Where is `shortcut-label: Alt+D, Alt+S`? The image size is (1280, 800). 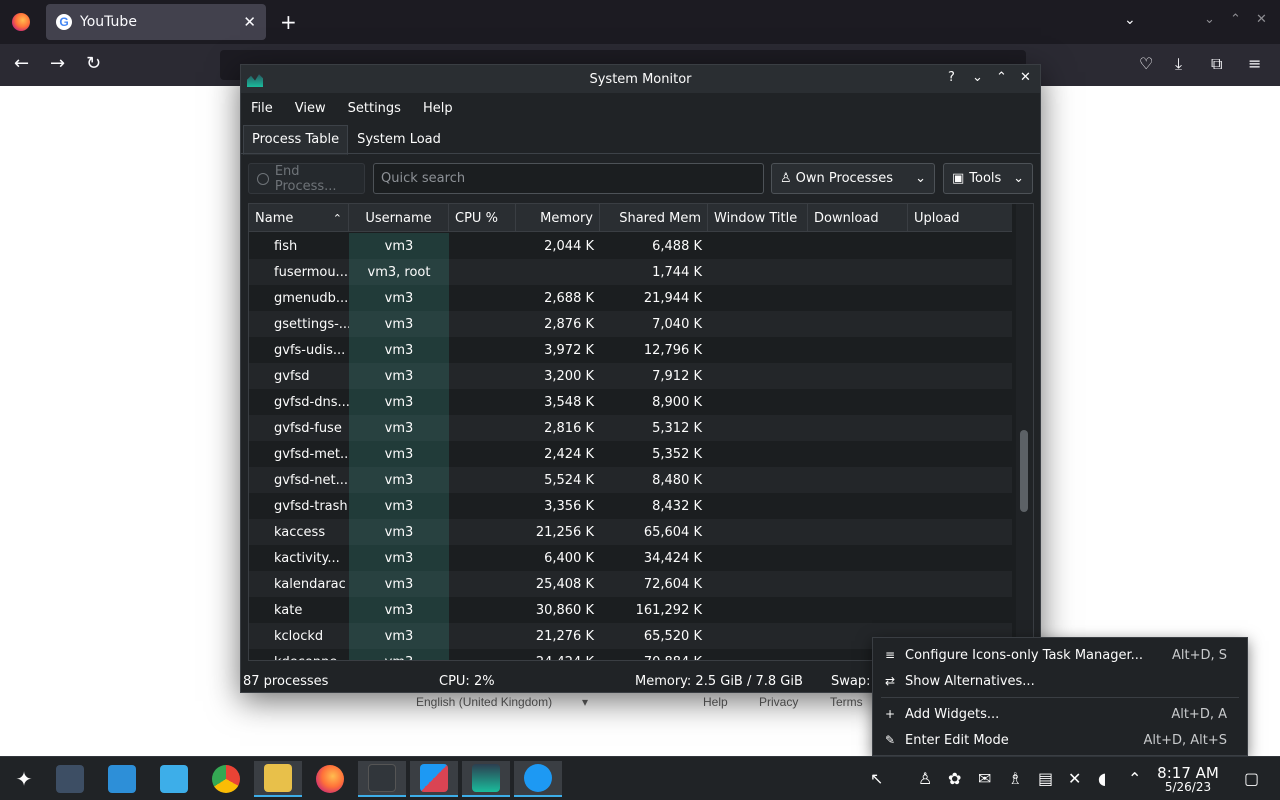 shortcut-label: Alt+D, Alt+S is located at coordinates (1185, 740).